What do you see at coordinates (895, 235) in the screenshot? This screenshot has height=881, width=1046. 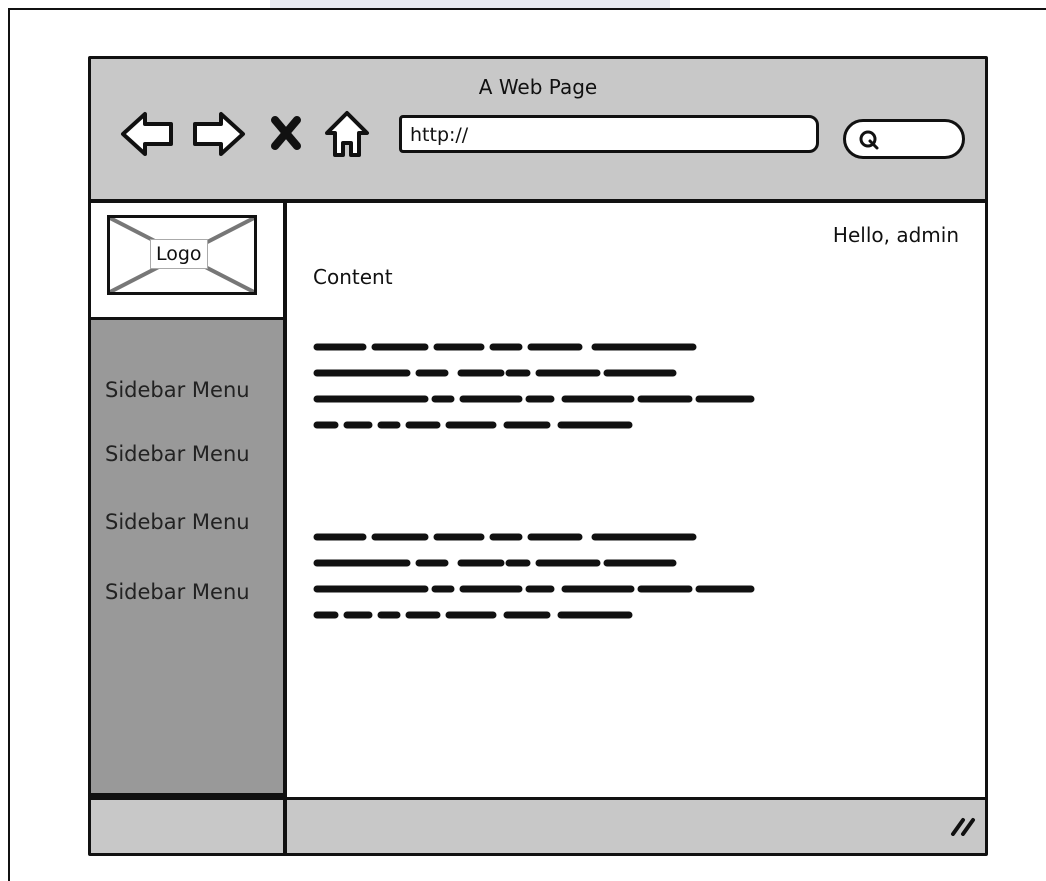 I see `user-greeting: Hello, admin` at bounding box center [895, 235].